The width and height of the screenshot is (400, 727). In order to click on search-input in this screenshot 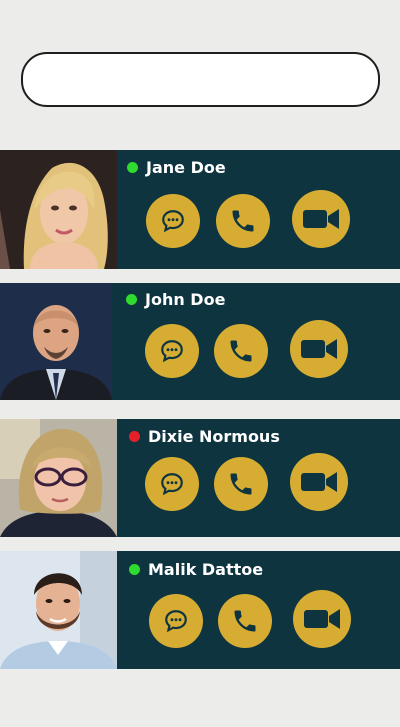, I will do `click(200, 79)`.